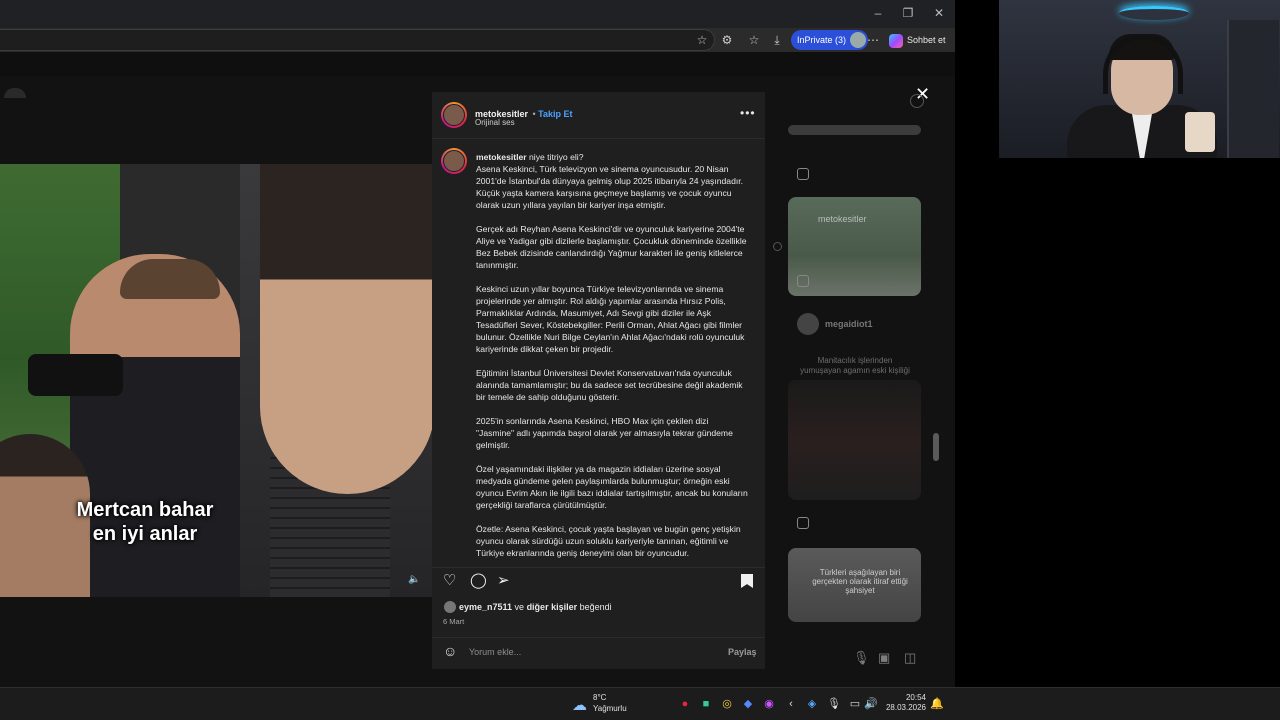 The width and height of the screenshot is (1280, 720). What do you see at coordinates (905, 707) in the screenshot?
I see `clock-date: 28.03.2026` at bounding box center [905, 707].